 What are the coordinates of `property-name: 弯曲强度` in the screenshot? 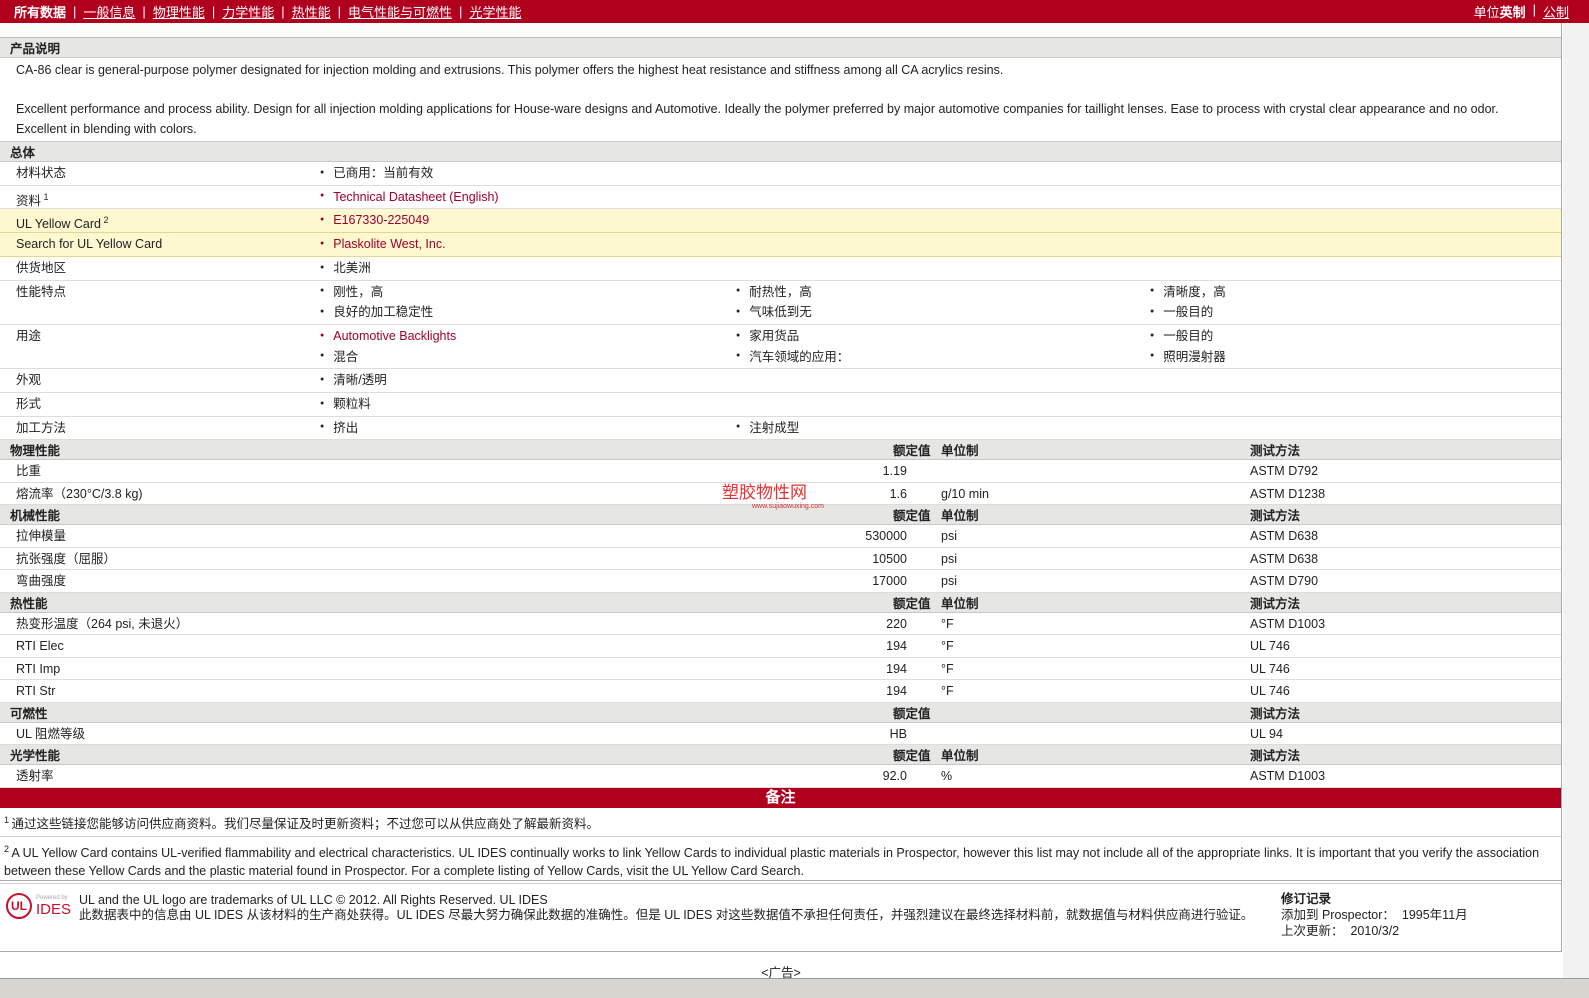 It's located at (41, 581).